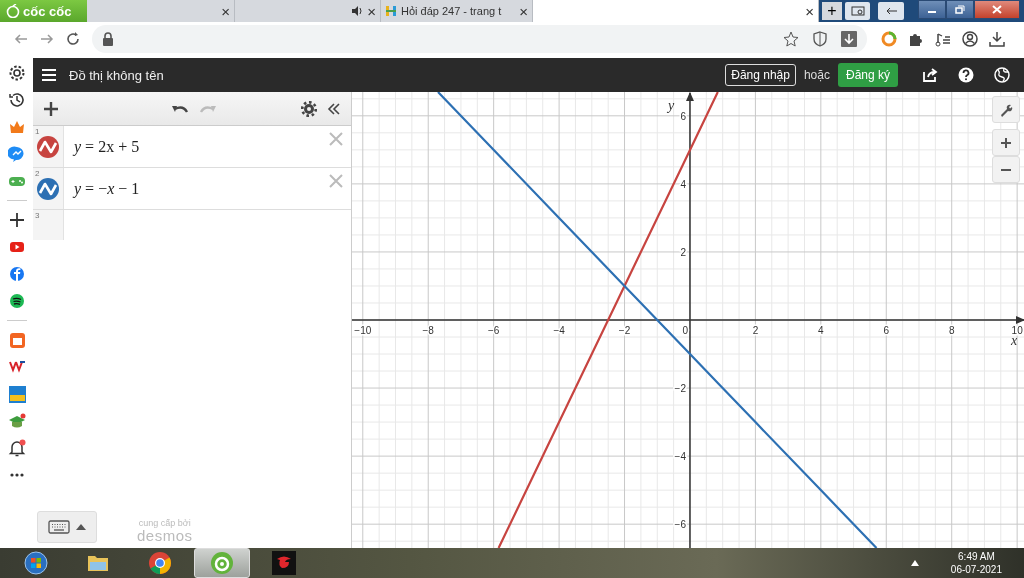 This screenshot has height=578, width=1024. I want to click on app-tile-icon, so click(16, 394).